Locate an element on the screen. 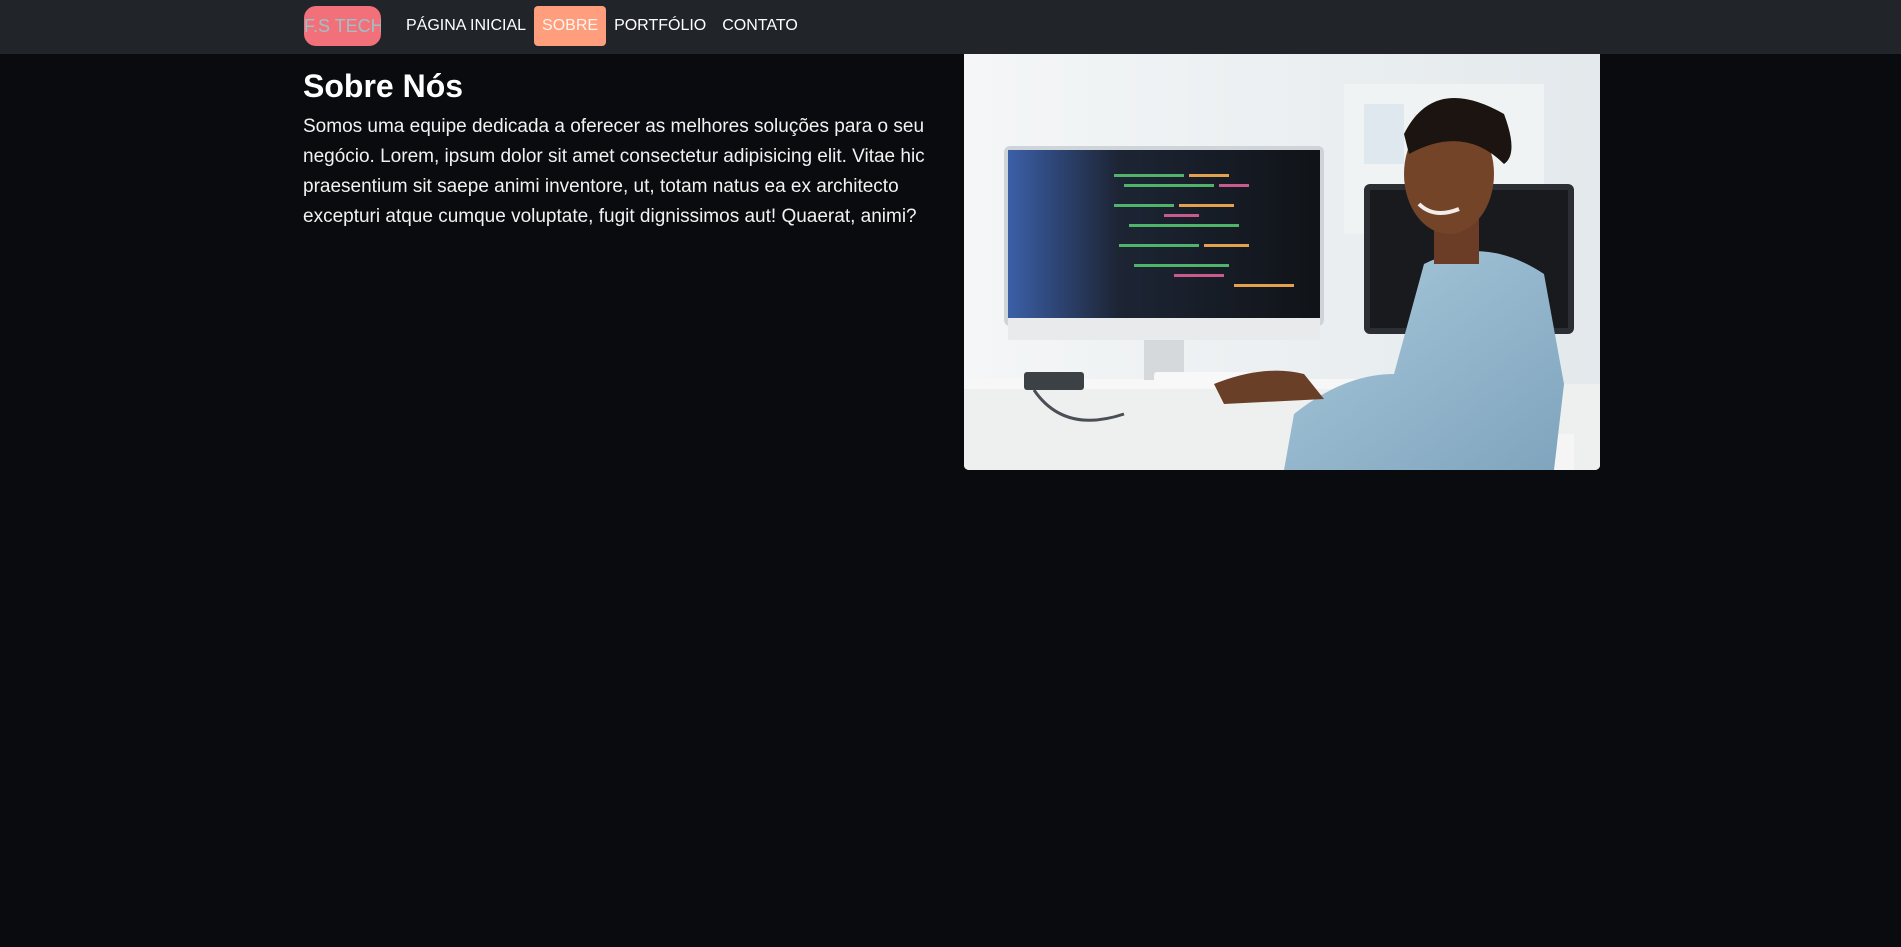 Image resolution: width=1901 pixels, height=947 pixels. nav-link-pagina-inicial: PÁGINA INICIAL is located at coordinates (466, 26).